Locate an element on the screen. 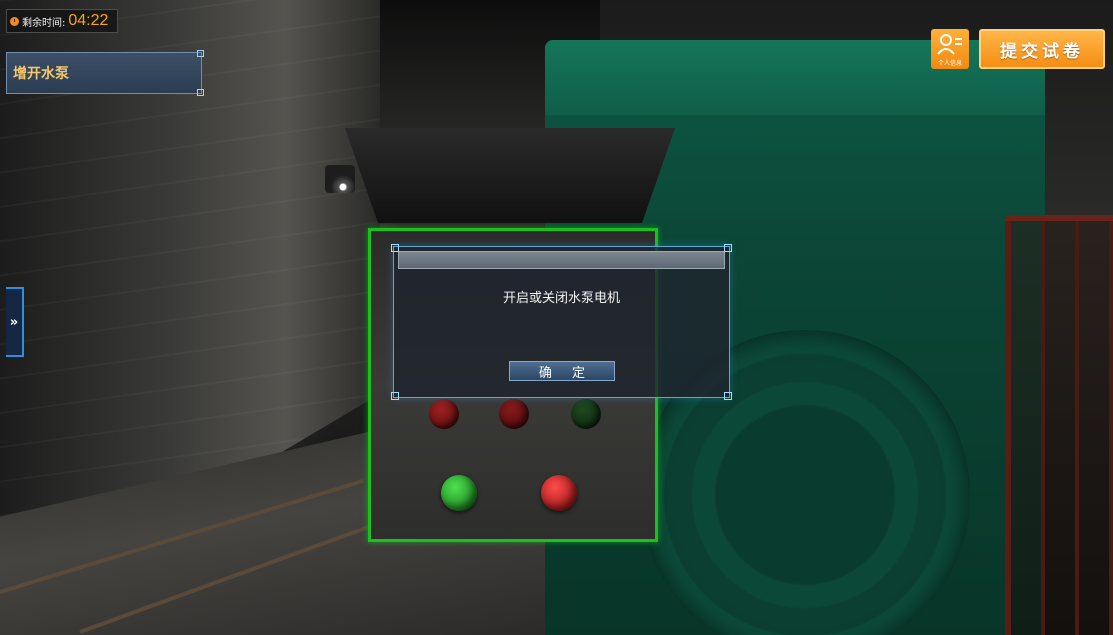 The image size is (1113, 635). timer-label: 剩余时间: is located at coordinates (44, 23).